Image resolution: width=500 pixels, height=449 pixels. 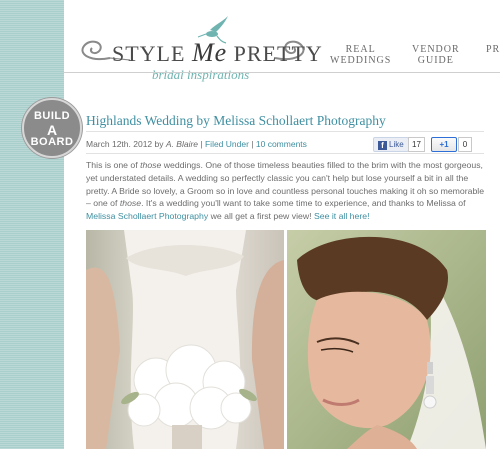 I want to click on nav-vendor-guide-line1: VENDOR, so click(x=436, y=49).